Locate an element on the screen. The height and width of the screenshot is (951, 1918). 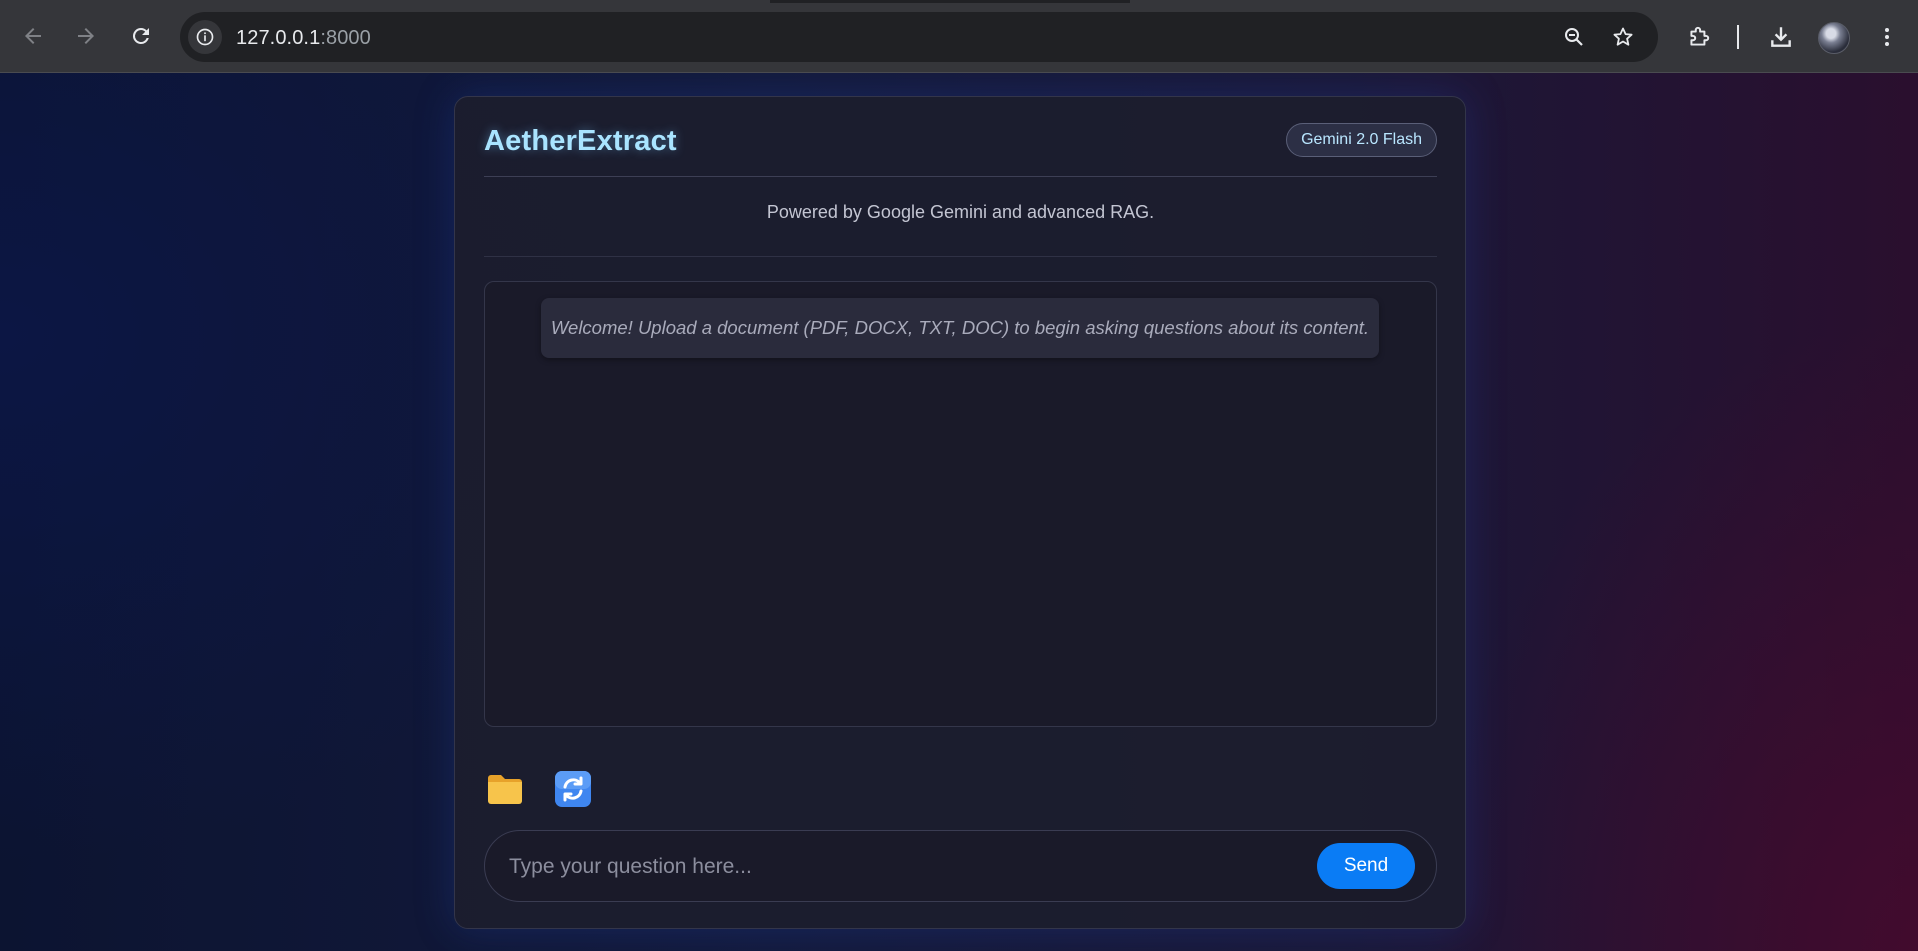
url-text: 127.0.0.1:8000 is located at coordinates (303, 38).